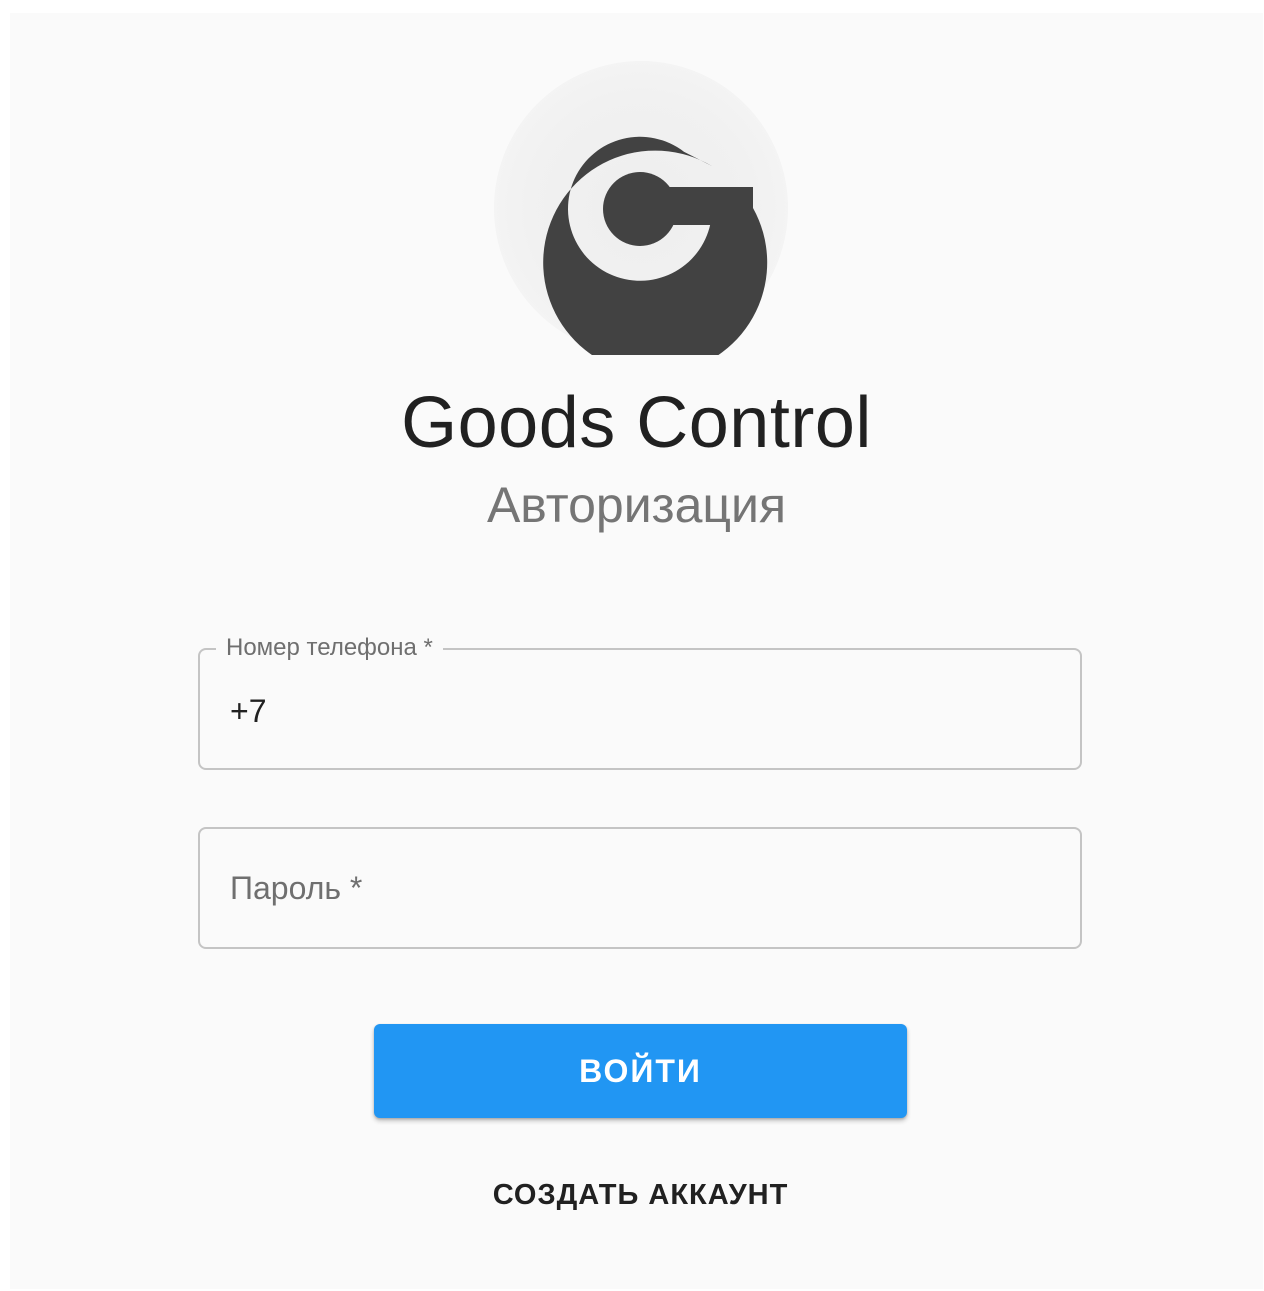 Image resolution: width=1264 pixels, height=1291 pixels. Describe the element at coordinates (645, 711) in the screenshot. I see `phone-input` at that location.